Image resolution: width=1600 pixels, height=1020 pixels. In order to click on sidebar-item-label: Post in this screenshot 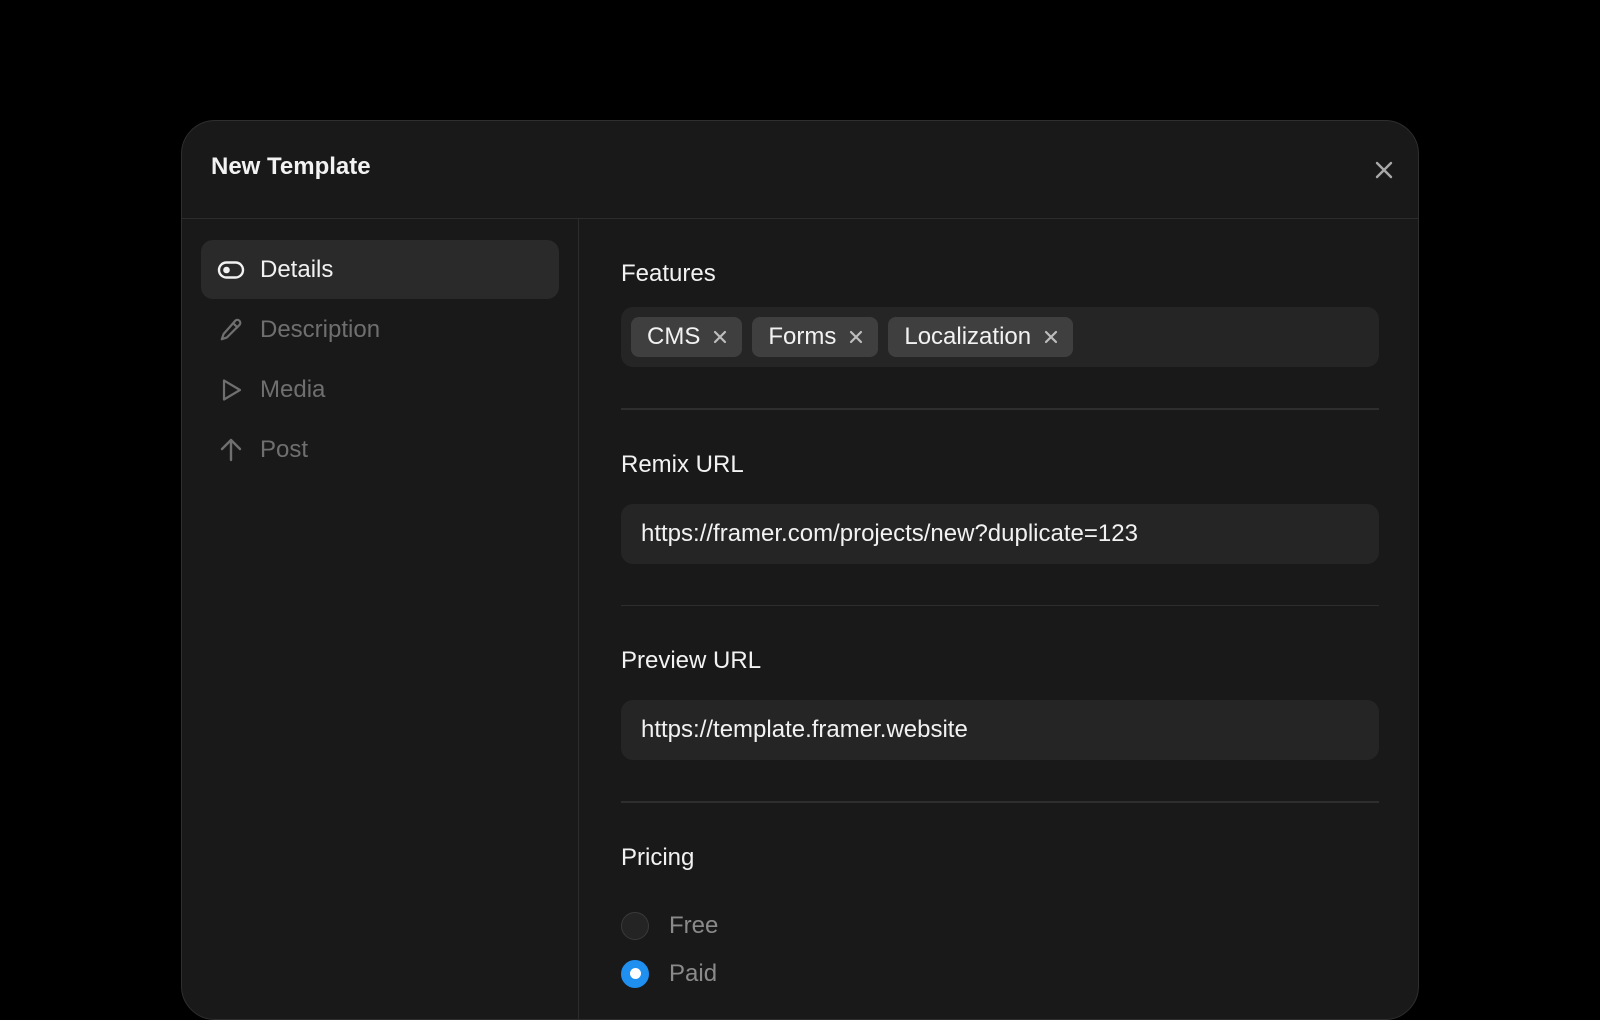, I will do `click(284, 449)`.